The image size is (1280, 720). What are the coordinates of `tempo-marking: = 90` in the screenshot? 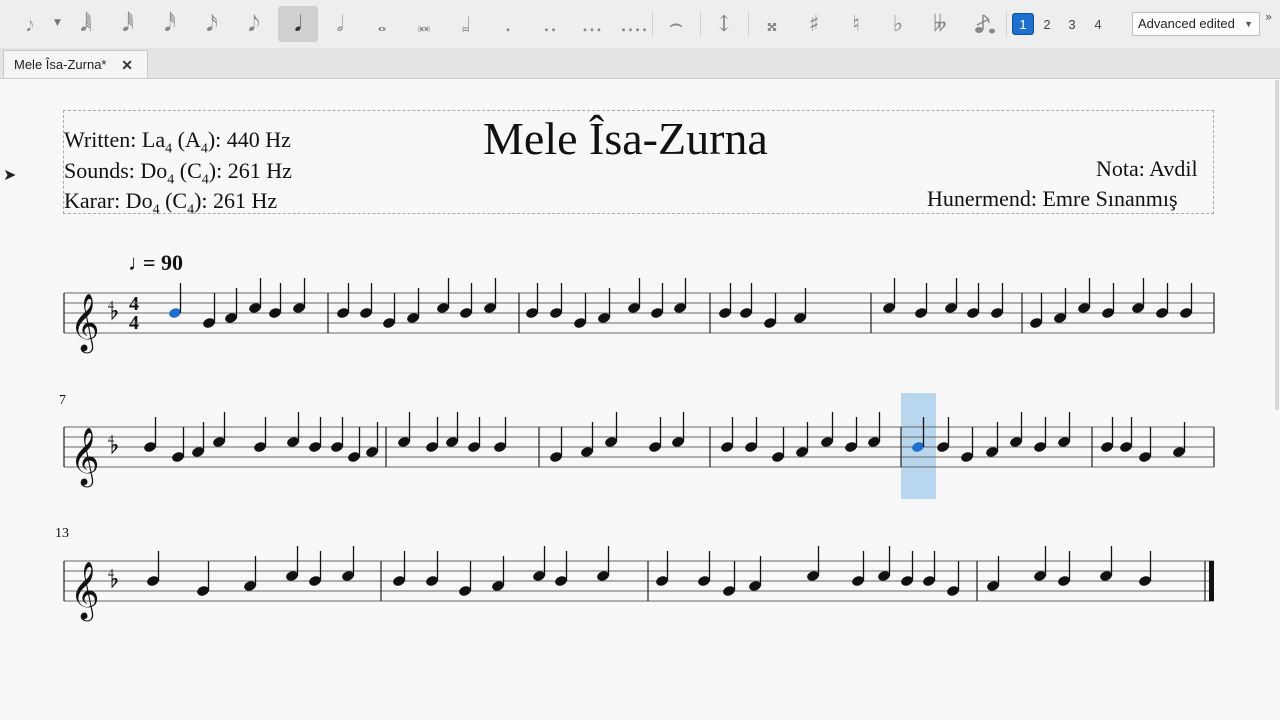 It's located at (163, 262).